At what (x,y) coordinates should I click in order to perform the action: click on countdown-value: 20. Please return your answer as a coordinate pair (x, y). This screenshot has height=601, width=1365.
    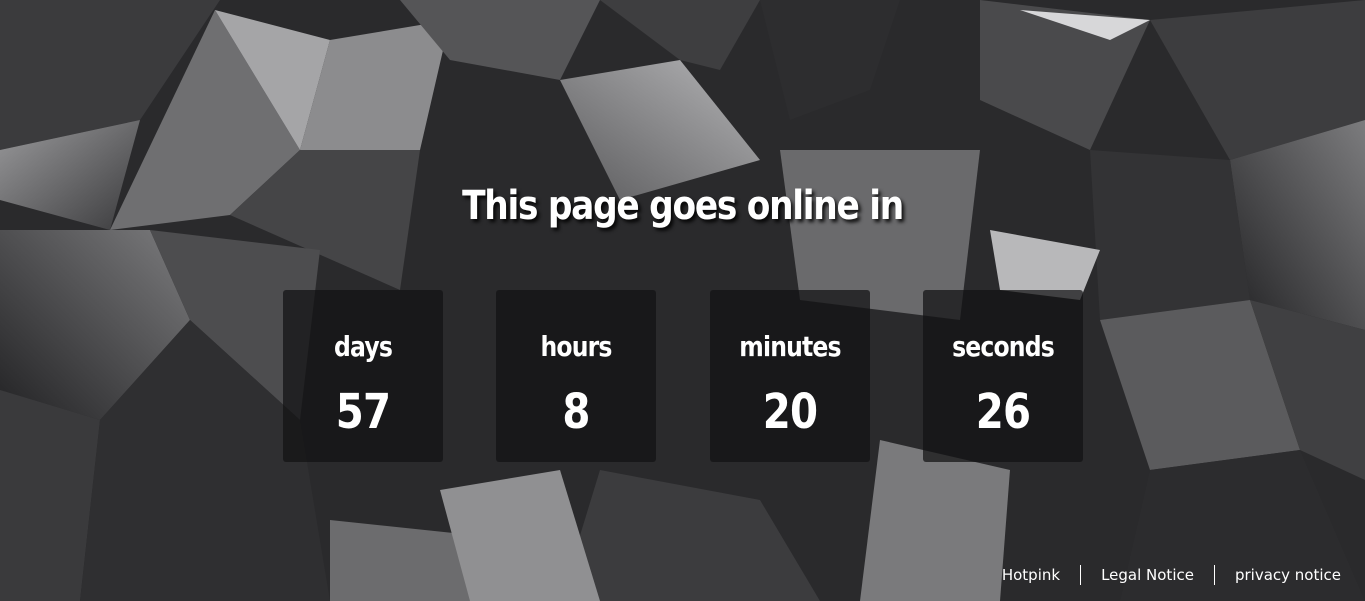
    Looking at the image, I should click on (790, 412).